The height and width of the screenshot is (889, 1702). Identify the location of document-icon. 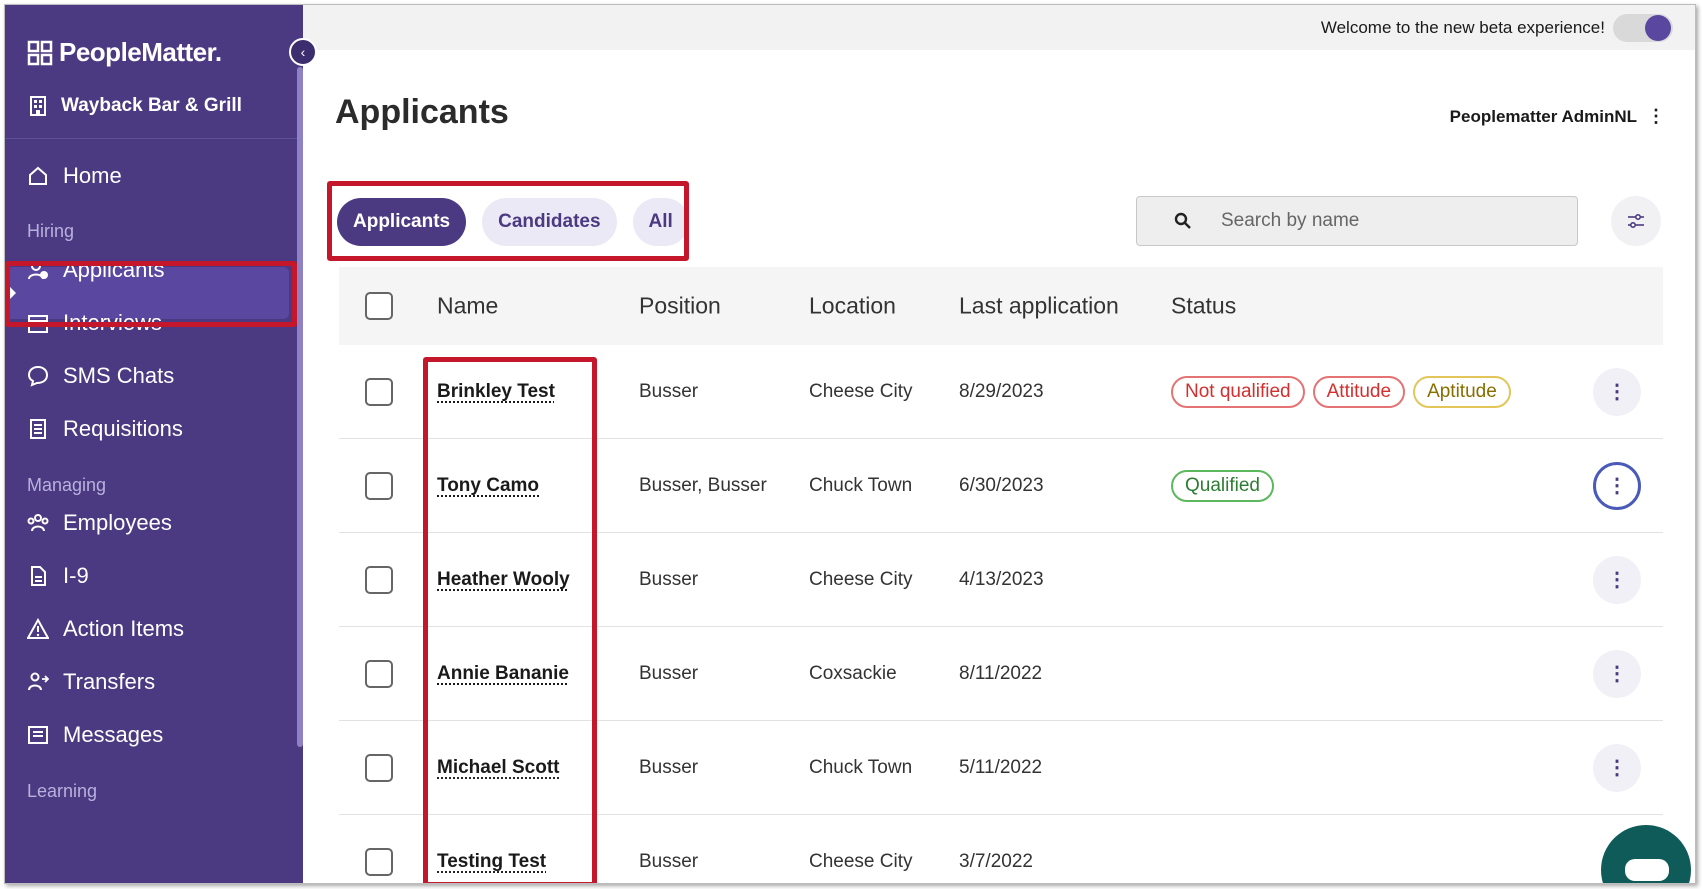
(38, 429).